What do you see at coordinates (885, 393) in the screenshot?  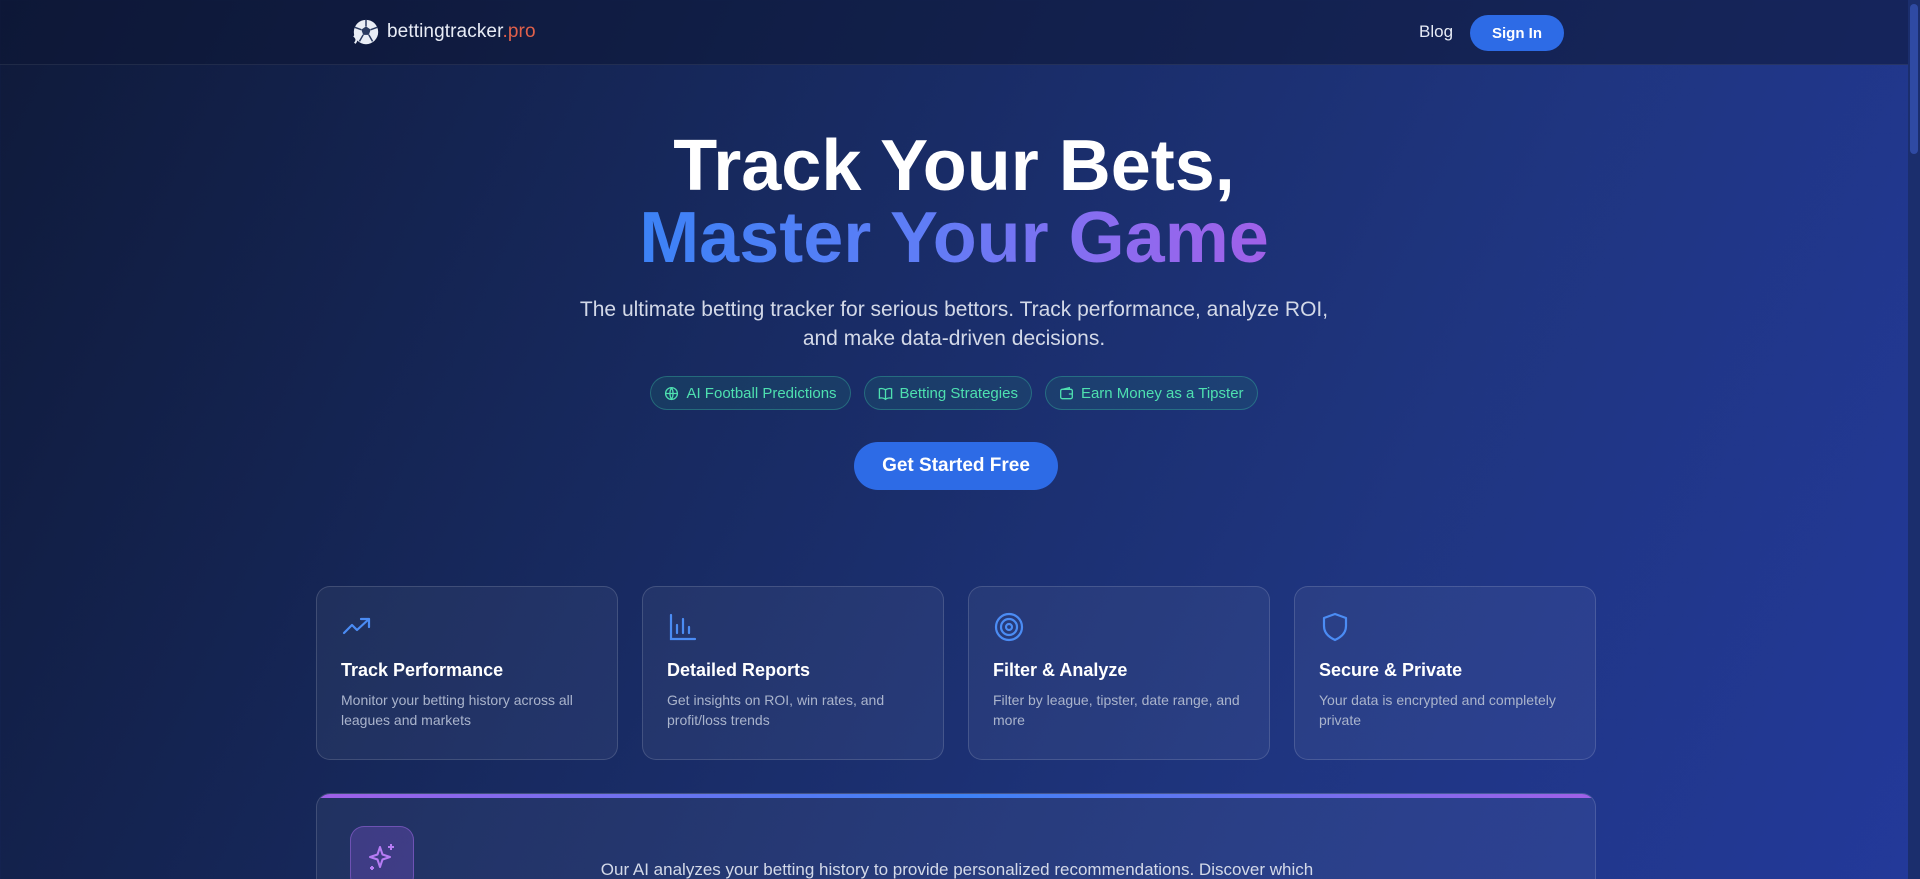 I see `book-icon` at bounding box center [885, 393].